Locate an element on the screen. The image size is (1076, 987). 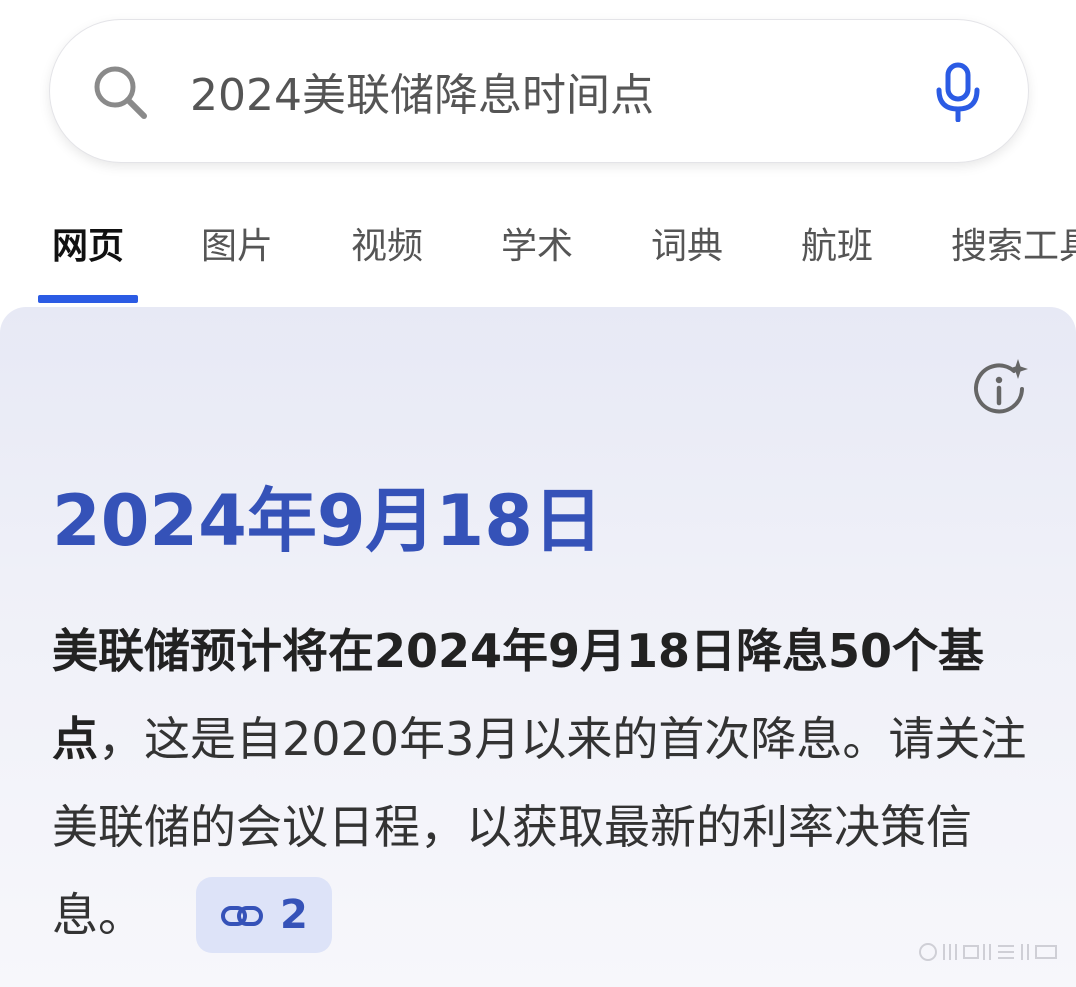
tab-academic: 学术 is located at coordinates (537, 243).